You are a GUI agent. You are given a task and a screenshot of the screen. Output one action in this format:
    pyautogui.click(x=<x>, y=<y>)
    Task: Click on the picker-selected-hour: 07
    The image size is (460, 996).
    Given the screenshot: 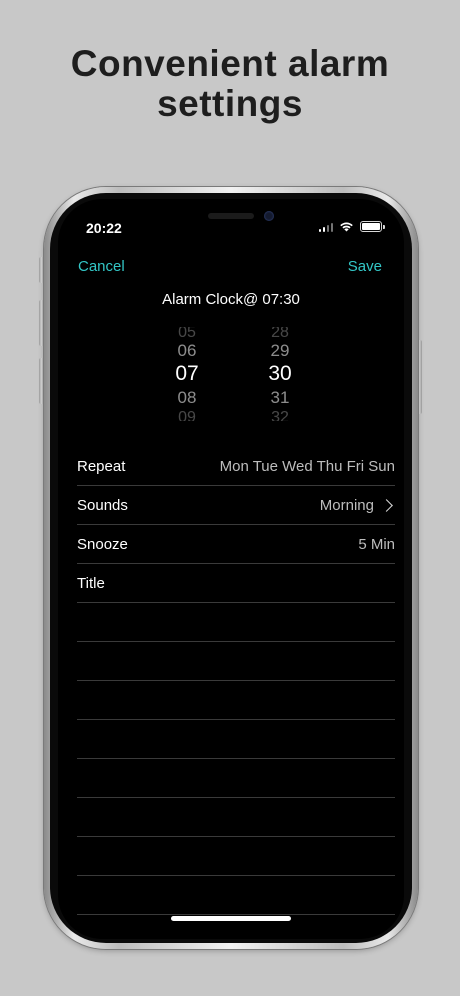 What is the action you would take?
    pyautogui.click(x=187, y=374)
    